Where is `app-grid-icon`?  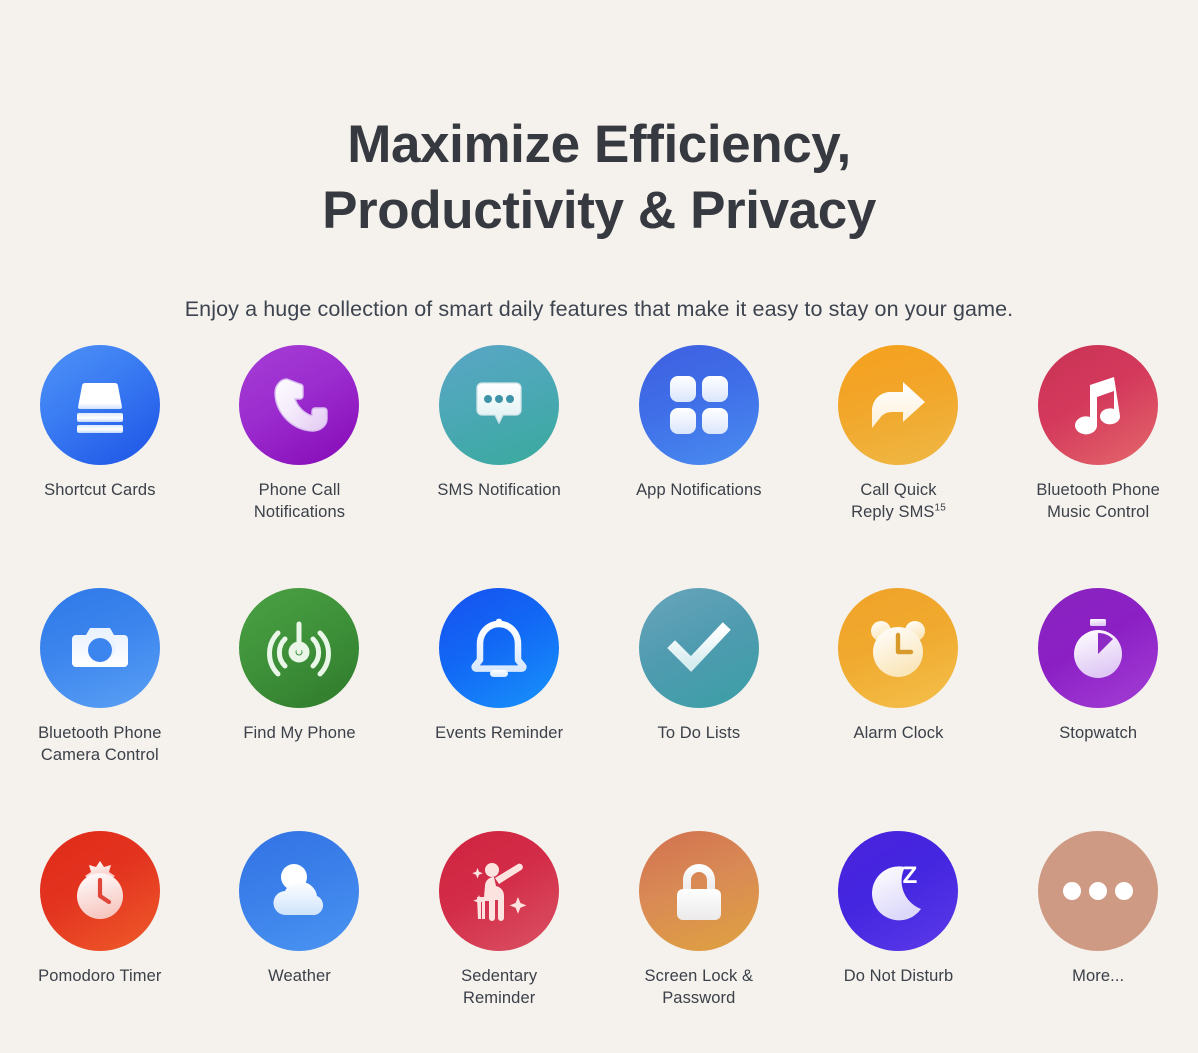 app-grid-icon is located at coordinates (698, 405).